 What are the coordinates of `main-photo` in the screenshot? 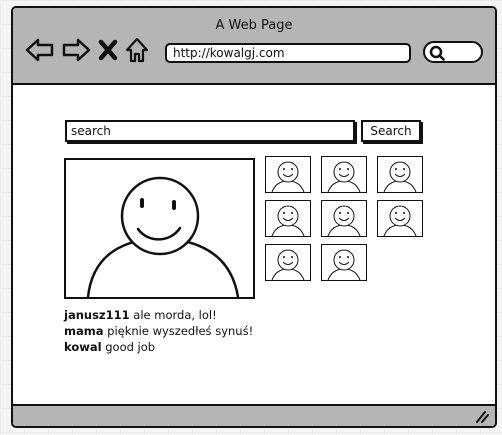 It's located at (159, 228).